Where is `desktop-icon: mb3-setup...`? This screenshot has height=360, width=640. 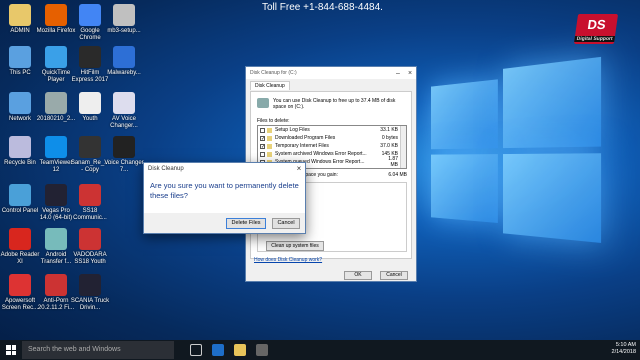 desktop-icon: mb3-setup... is located at coordinates (124, 19).